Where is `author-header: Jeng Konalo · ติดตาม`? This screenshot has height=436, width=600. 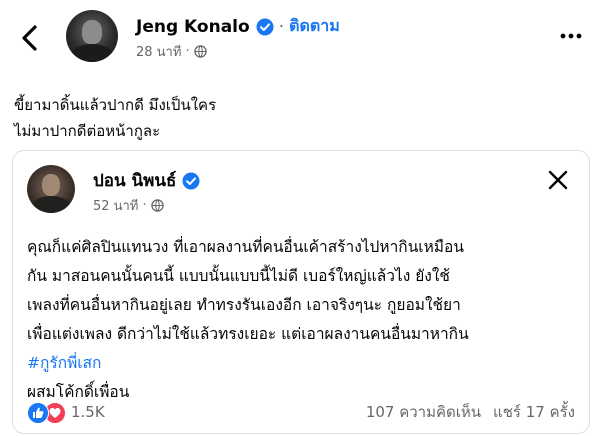
author-header: Jeng Konalo · ติดตาม is located at coordinates (238, 26).